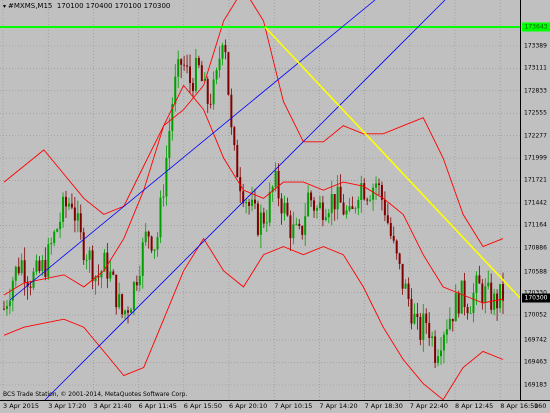 This screenshot has height=413, width=550. Describe the element at coordinates (535, 385) in the screenshot. I see `price-tick-label: 169183` at that location.